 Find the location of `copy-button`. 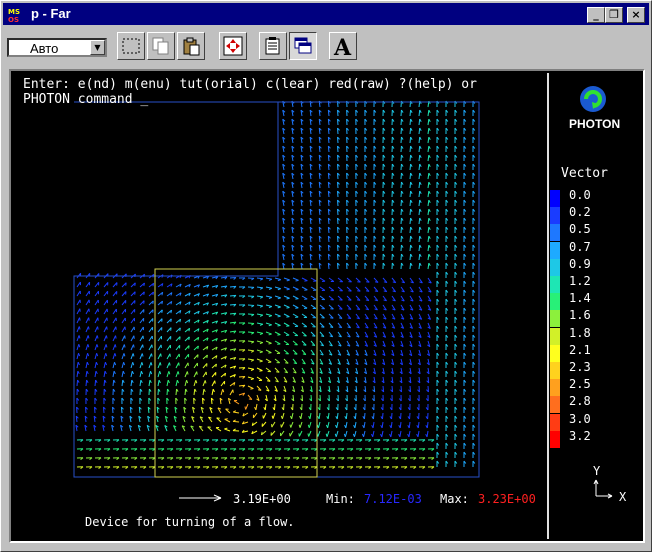

copy-button is located at coordinates (161, 46).